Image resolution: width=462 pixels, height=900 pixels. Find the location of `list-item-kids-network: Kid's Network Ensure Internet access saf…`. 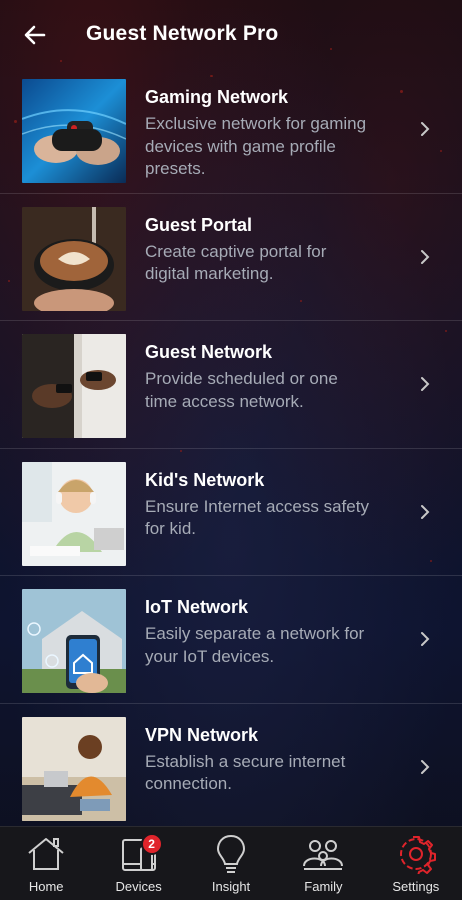

list-item-kids-network: Kid's Network Ensure Internet access saf… is located at coordinates (231, 512).